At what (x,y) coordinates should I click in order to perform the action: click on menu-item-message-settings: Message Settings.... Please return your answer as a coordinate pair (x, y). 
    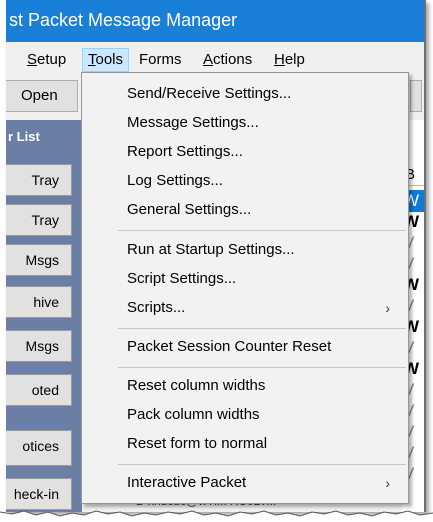
    Looking at the image, I should click on (245, 123).